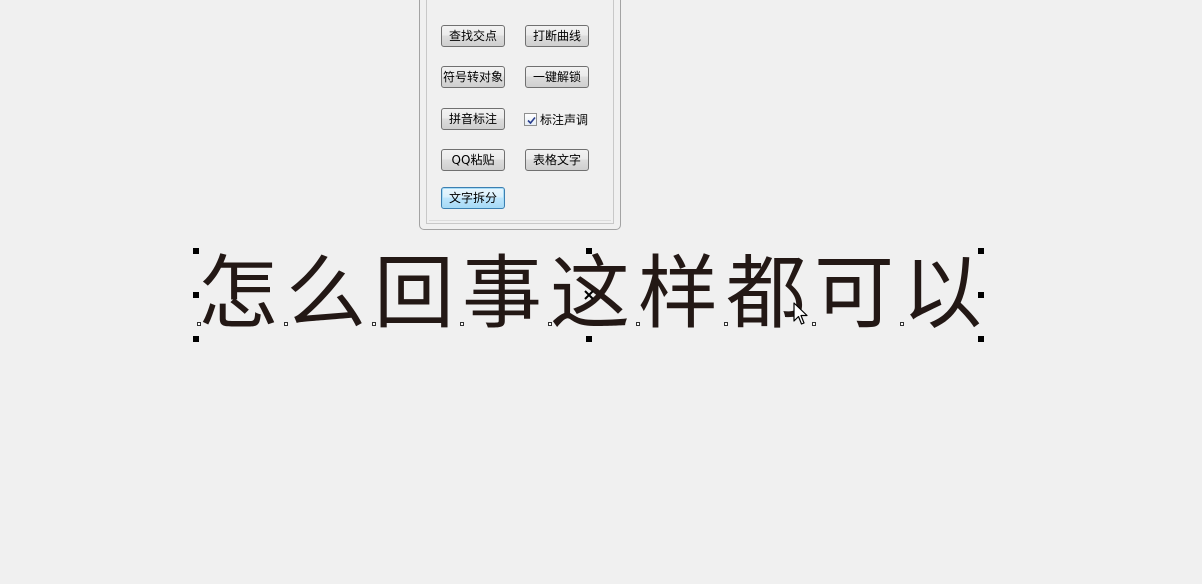  I want to click on pinyin-annotate-button: 拼音标注, so click(473, 119).